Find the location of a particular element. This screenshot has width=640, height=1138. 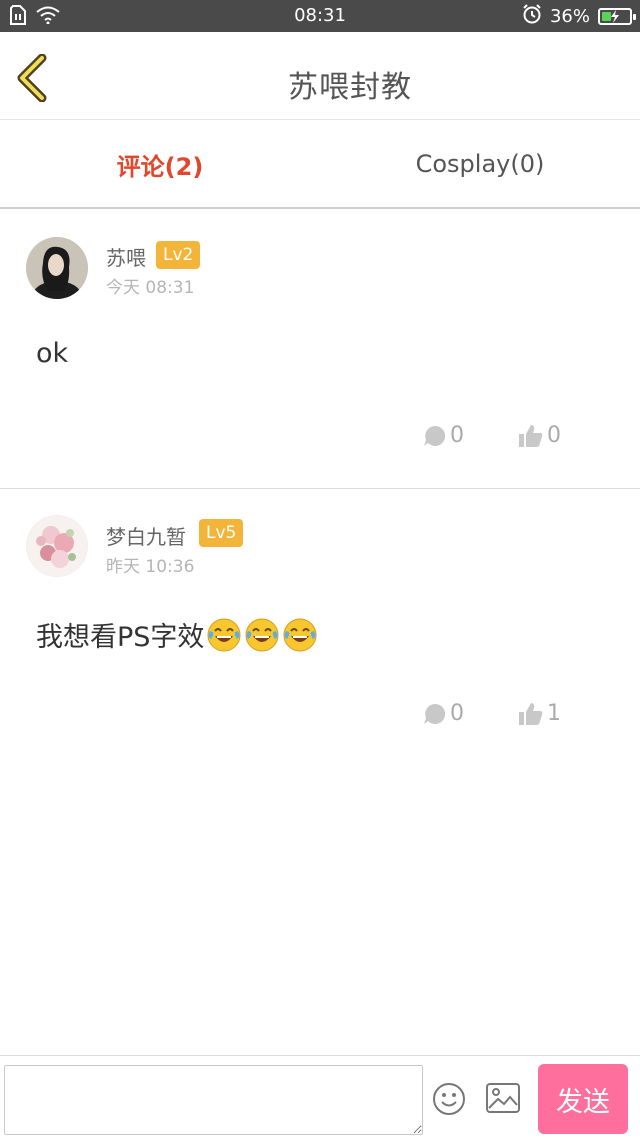

emoji-group is located at coordinates (261, 635).